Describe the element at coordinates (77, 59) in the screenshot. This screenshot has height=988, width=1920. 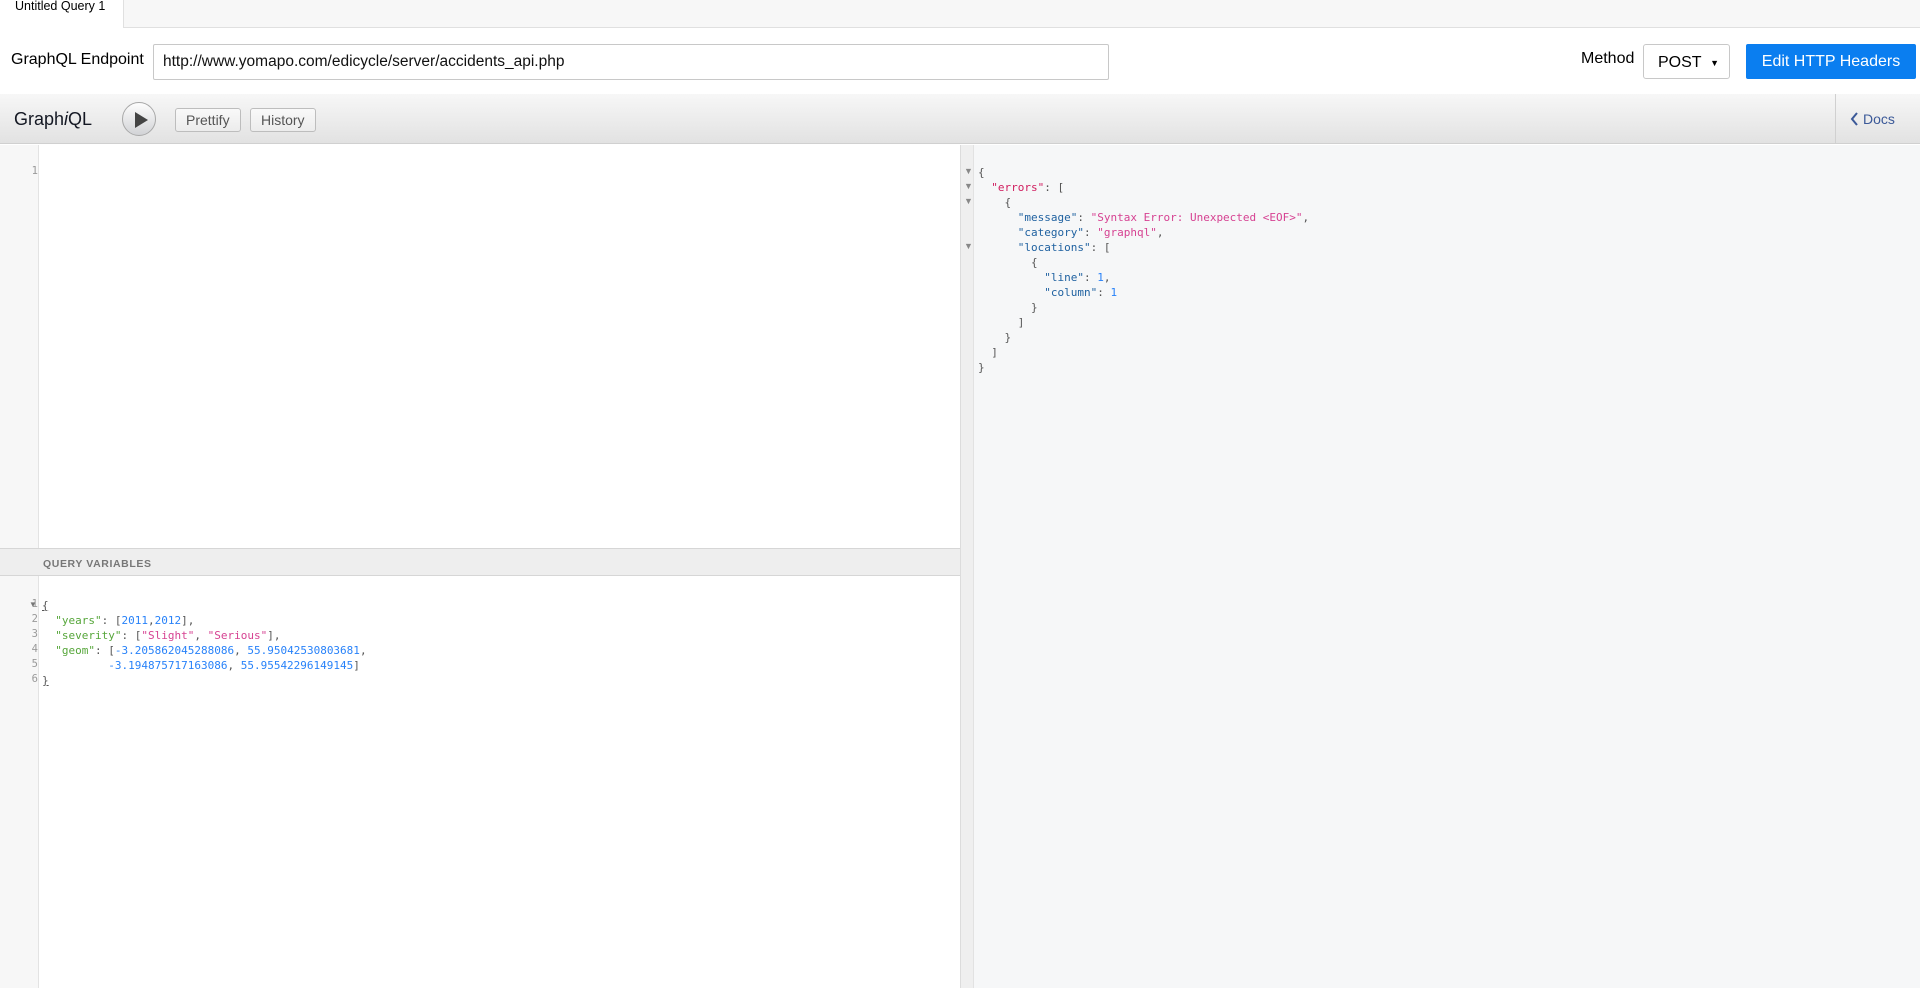
I see `endpoint-label: GraphQL Endpoint` at that location.